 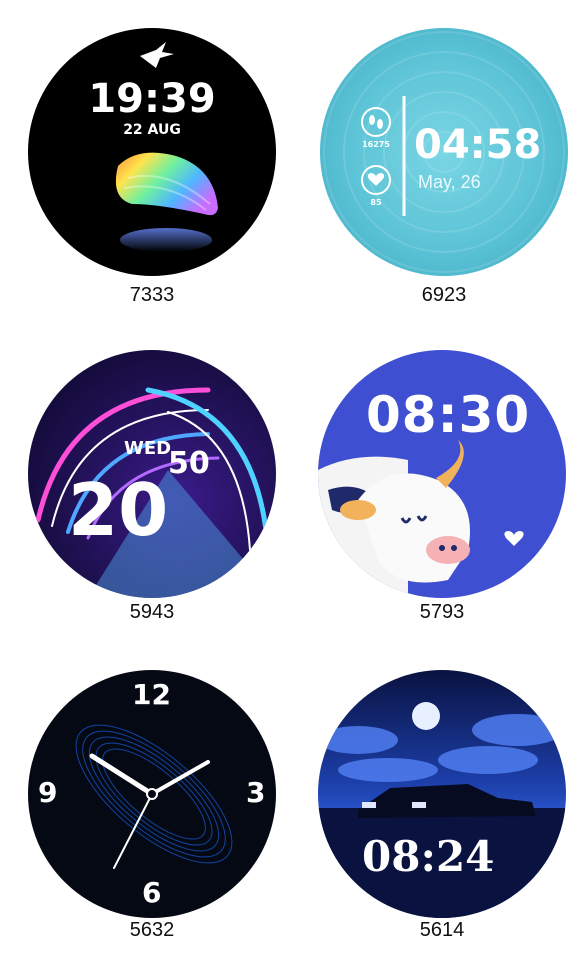 I want to click on brand-logo-icon, so click(x=157, y=55).